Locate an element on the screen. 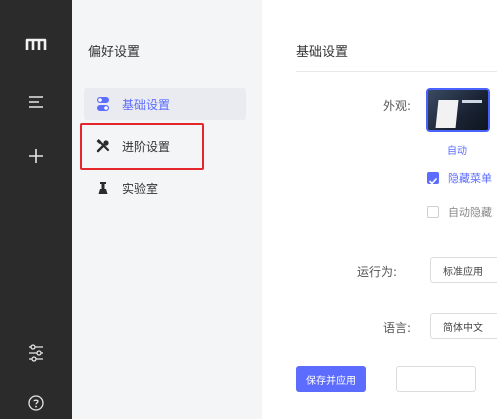  language-label: 语言: is located at coordinates (397, 328).